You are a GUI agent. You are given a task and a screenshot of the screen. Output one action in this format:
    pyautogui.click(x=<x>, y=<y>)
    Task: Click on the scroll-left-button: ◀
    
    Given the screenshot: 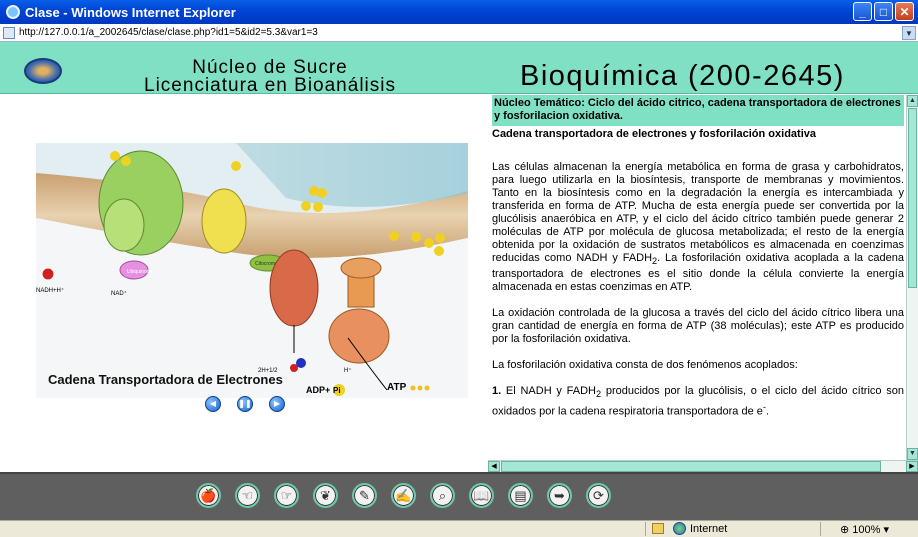 What is the action you would take?
    pyautogui.click(x=494, y=466)
    